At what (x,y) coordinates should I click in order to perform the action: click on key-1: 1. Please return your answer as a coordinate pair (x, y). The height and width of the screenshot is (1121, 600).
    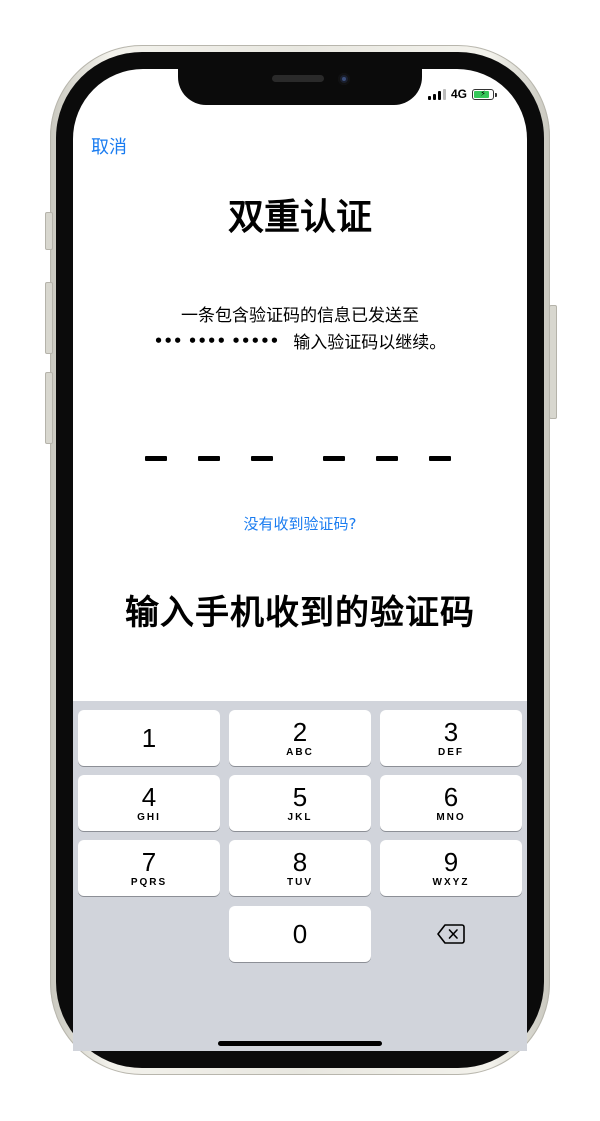
    Looking at the image, I should click on (149, 738).